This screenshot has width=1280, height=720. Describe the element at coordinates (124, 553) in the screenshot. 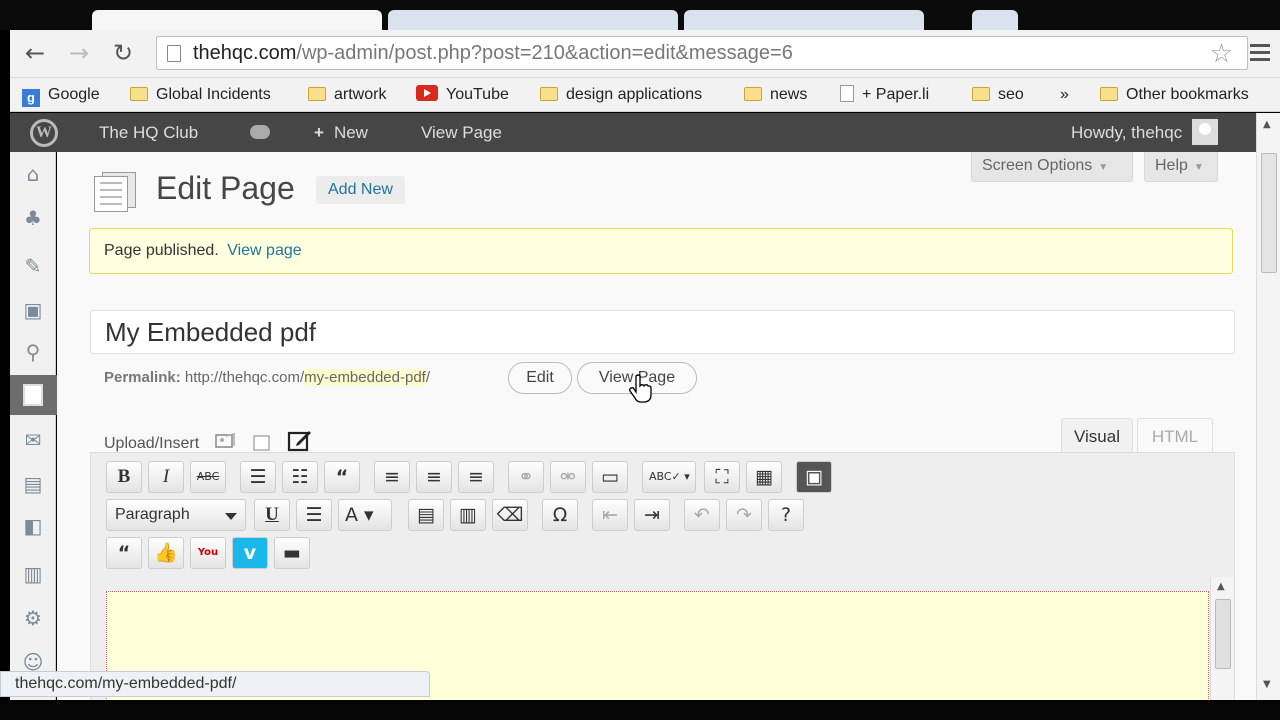

I see `quote-shortcode-icon: “` at that location.